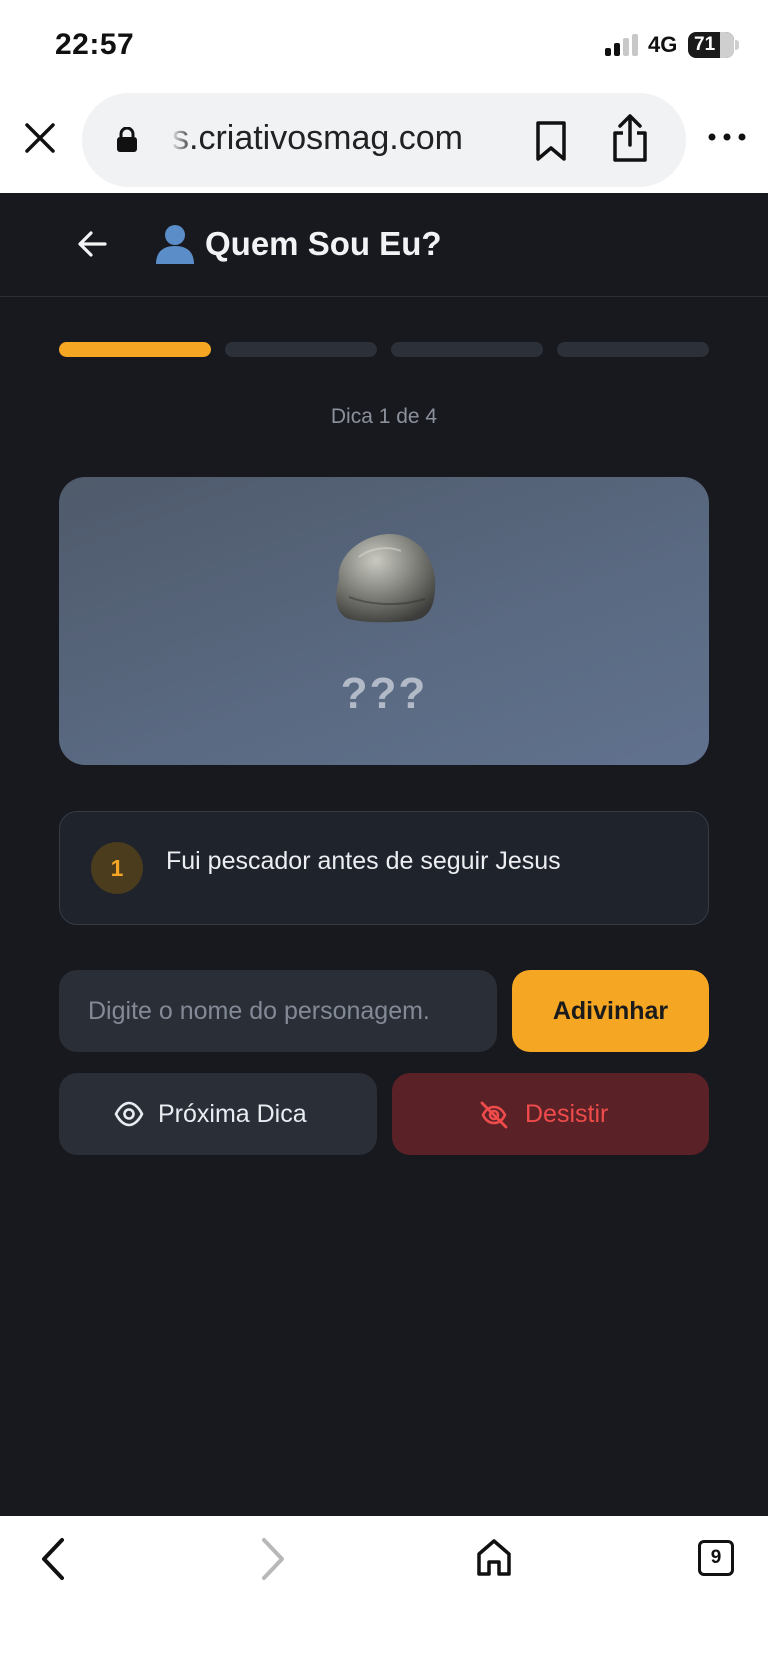  Describe the element at coordinates (384, 45) in the screenshot. I see `status-bar: 22:57 4G 71` at that location.